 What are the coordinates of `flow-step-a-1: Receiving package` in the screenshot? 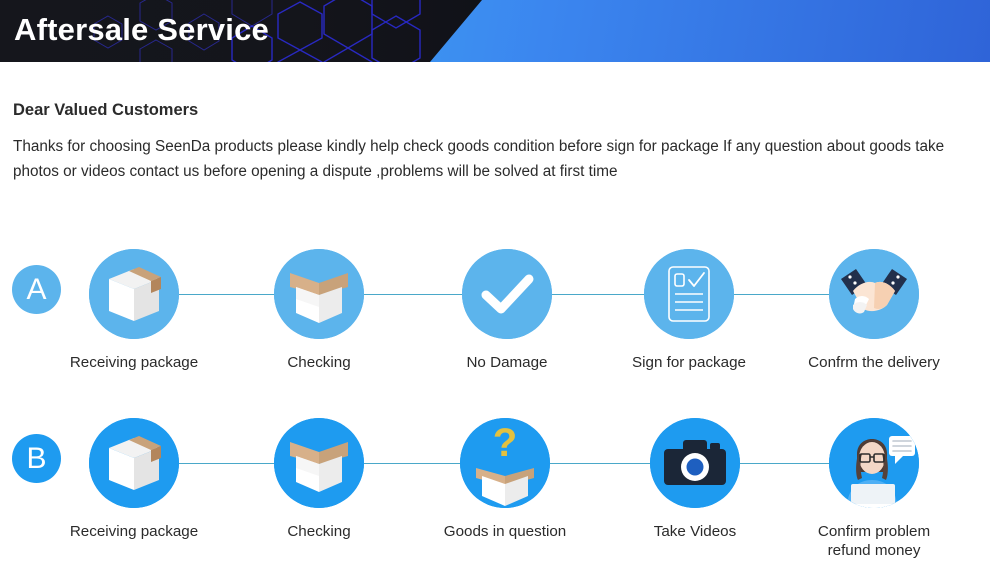 It's located at (134, 308).